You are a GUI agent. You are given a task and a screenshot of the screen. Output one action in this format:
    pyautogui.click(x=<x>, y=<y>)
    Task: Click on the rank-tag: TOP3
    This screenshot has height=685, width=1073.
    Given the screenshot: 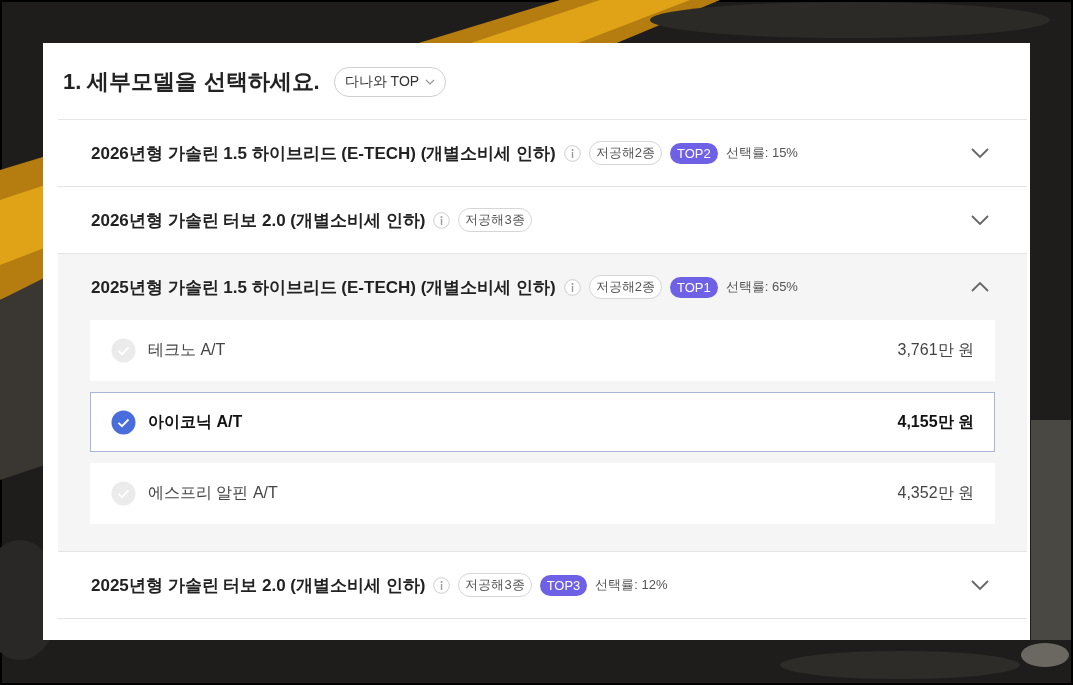 What is the action you would take?
    pyautogui.click(x=563, y=585)
    